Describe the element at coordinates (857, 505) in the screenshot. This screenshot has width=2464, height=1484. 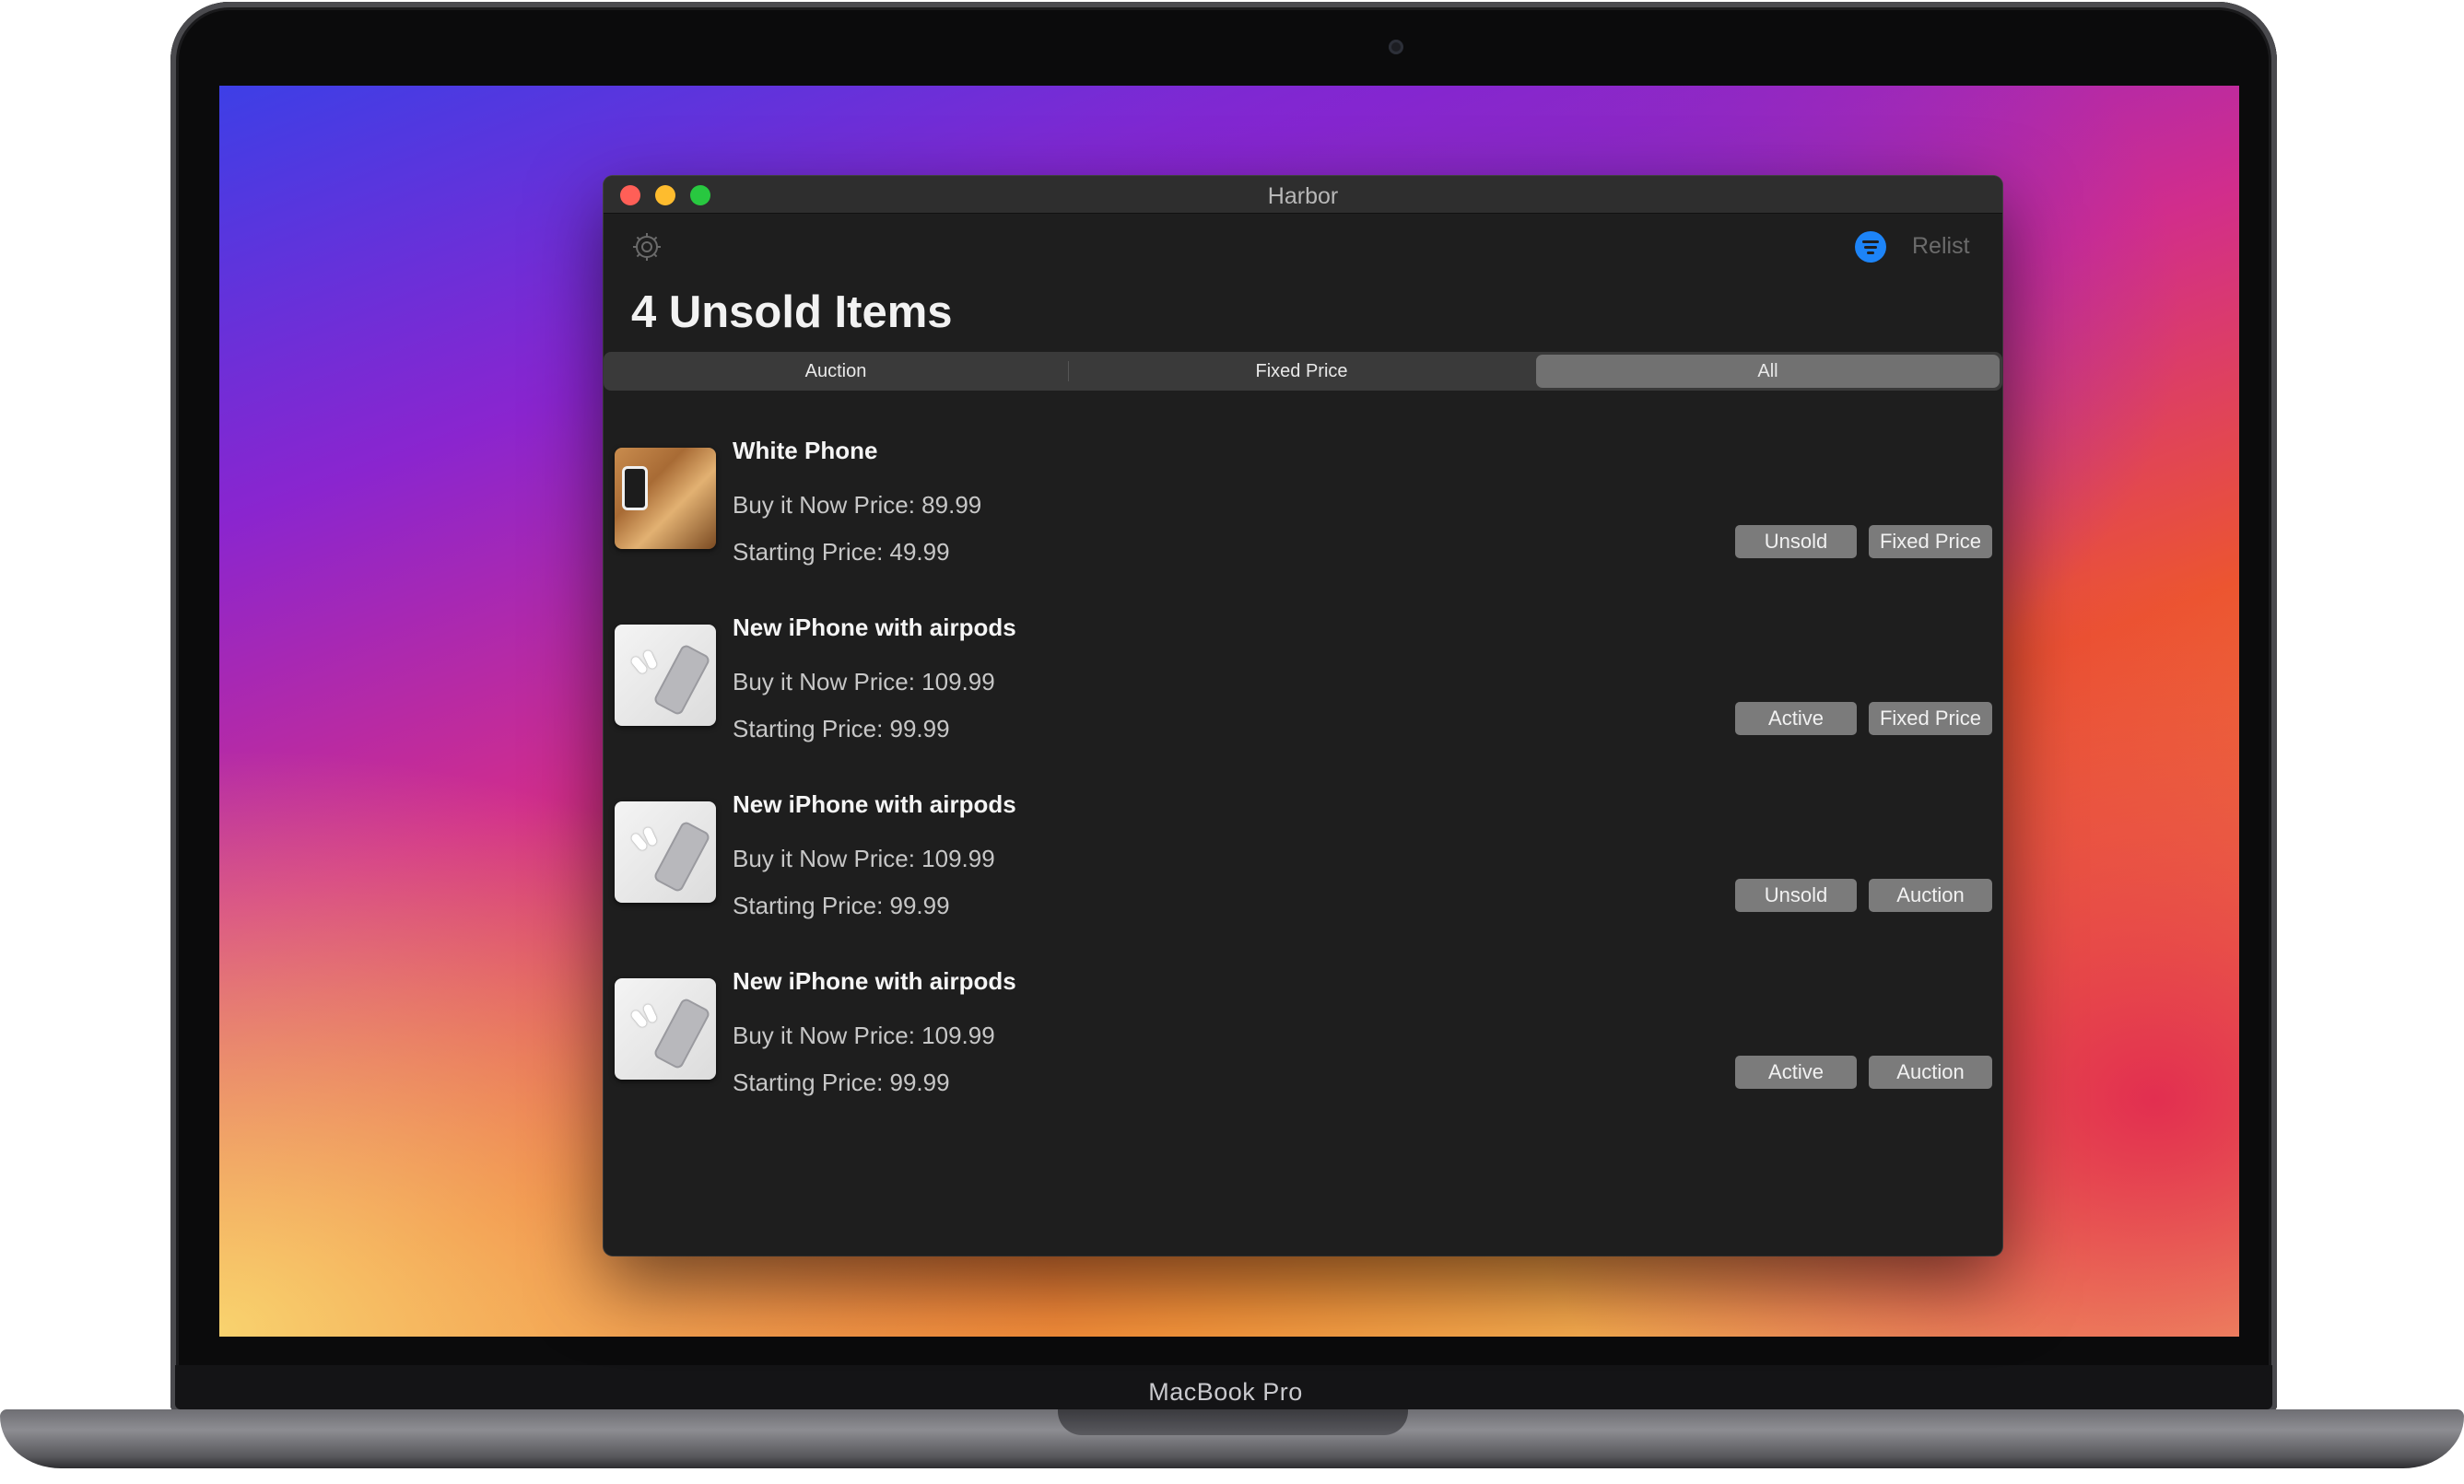
I see `item-buy-it-now-price: Buy it Now Price: 89.99` at that location.